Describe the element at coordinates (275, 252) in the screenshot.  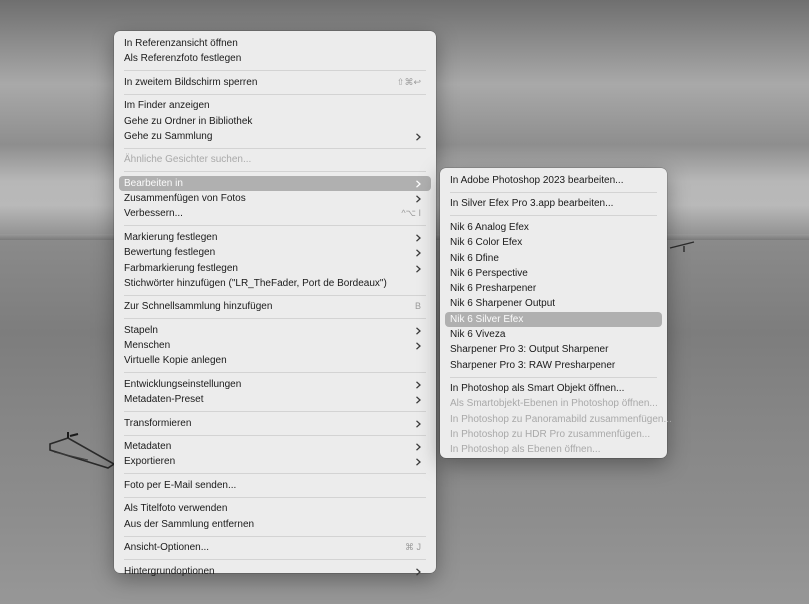
I see `menu-item-bewertung-festlegen: Bewertung festlegen` at that location.